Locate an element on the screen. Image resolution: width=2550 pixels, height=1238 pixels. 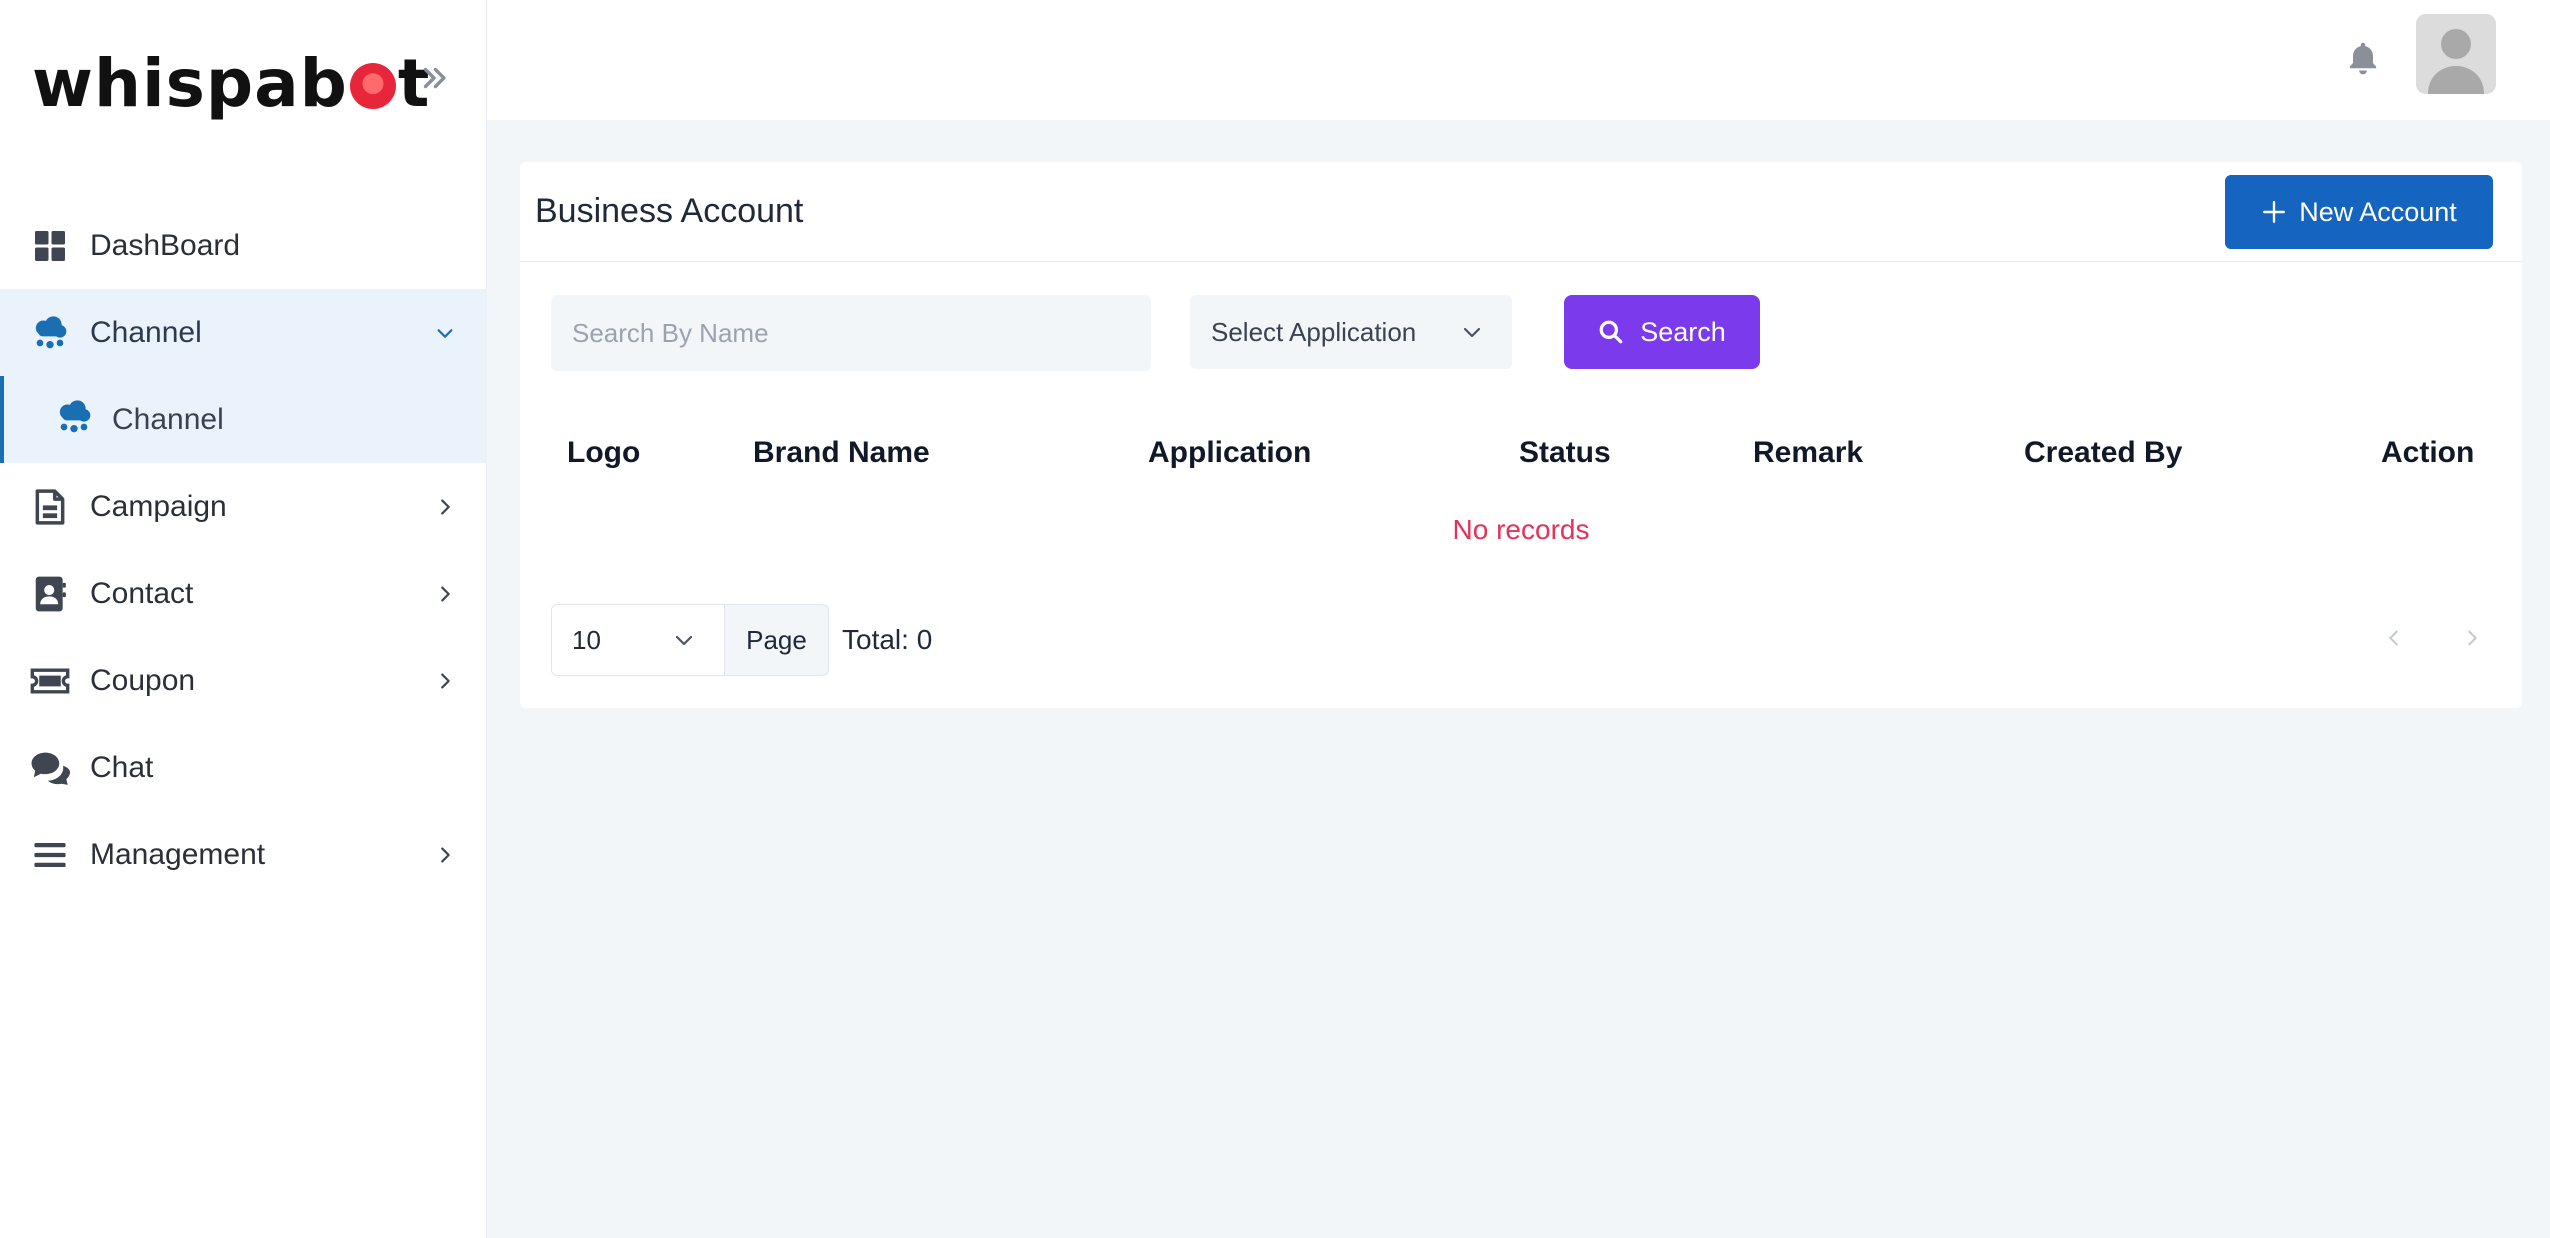
brand-logo: whispab t is located at coordinates (231, 84).